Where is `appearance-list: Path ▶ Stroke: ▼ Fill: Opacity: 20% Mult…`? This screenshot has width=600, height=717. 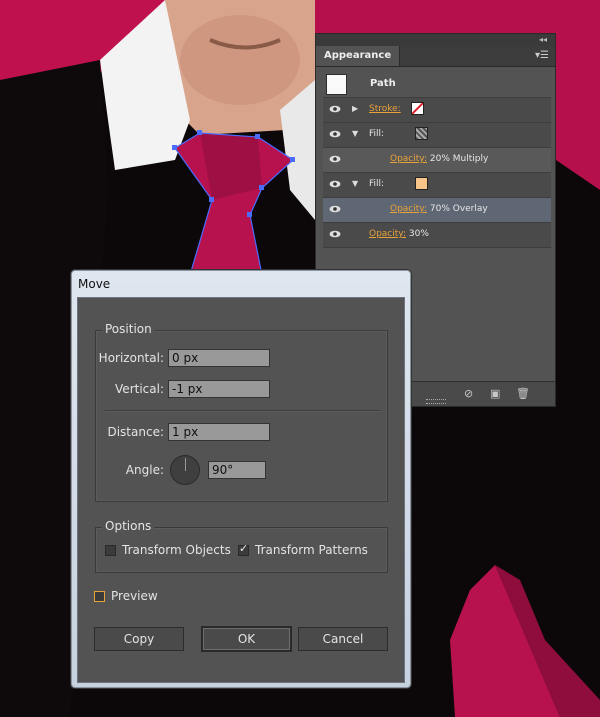 appearance-list: Path ▶ Stroke: ▼ Fill: Opacity: 20% Mult… is located at coordinates (437, 159).